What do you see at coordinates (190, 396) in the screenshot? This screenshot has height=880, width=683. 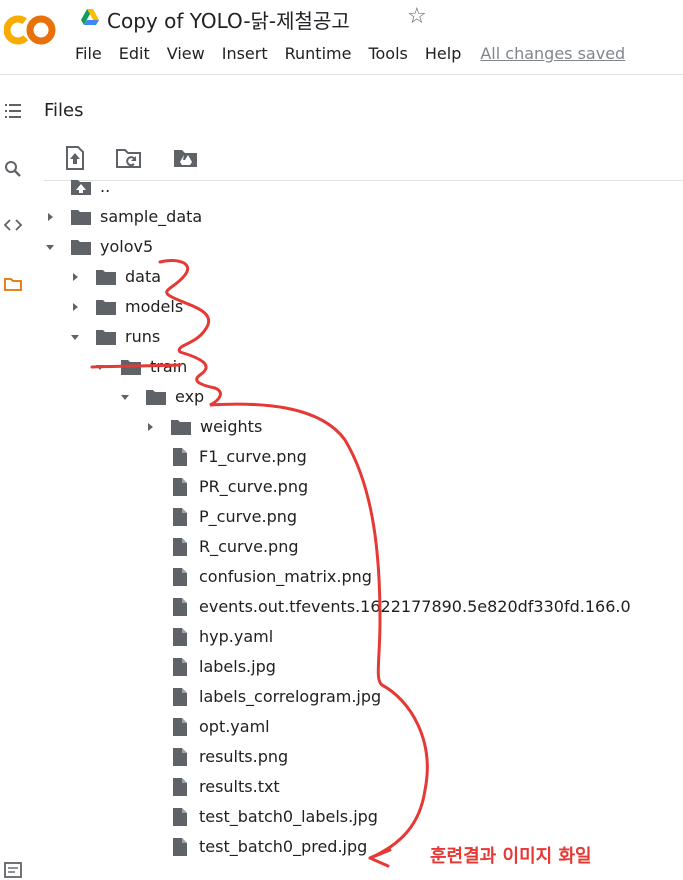 I see `tree-item-label: exp` at bounding box center [190, 396].